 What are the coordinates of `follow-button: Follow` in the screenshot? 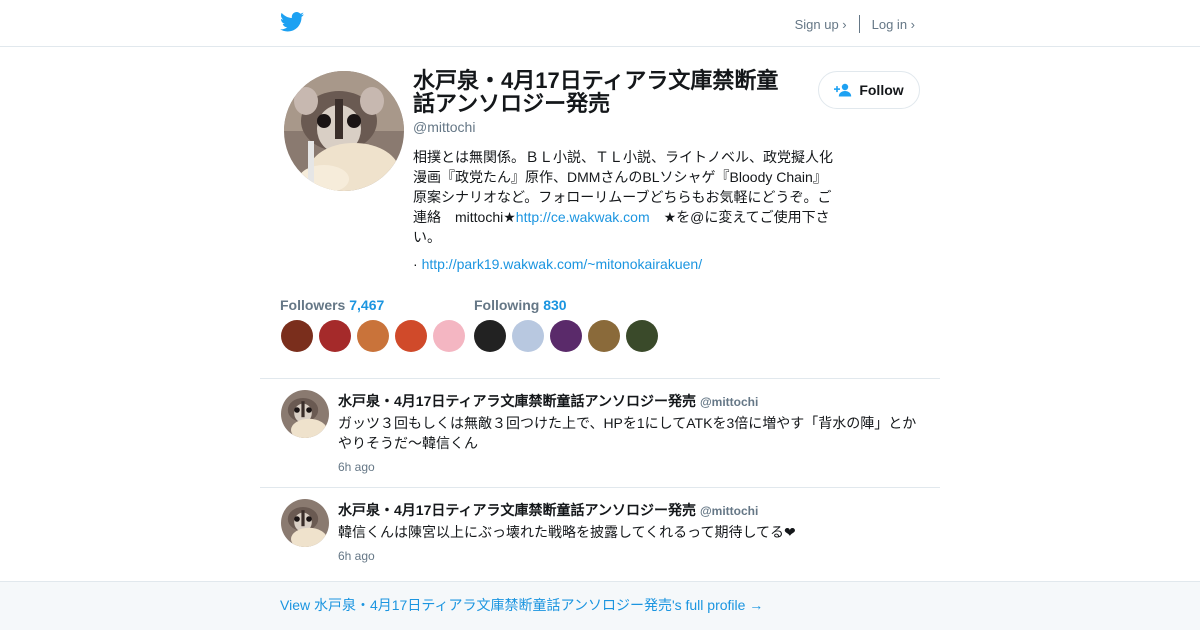 It's located at (869, 90).